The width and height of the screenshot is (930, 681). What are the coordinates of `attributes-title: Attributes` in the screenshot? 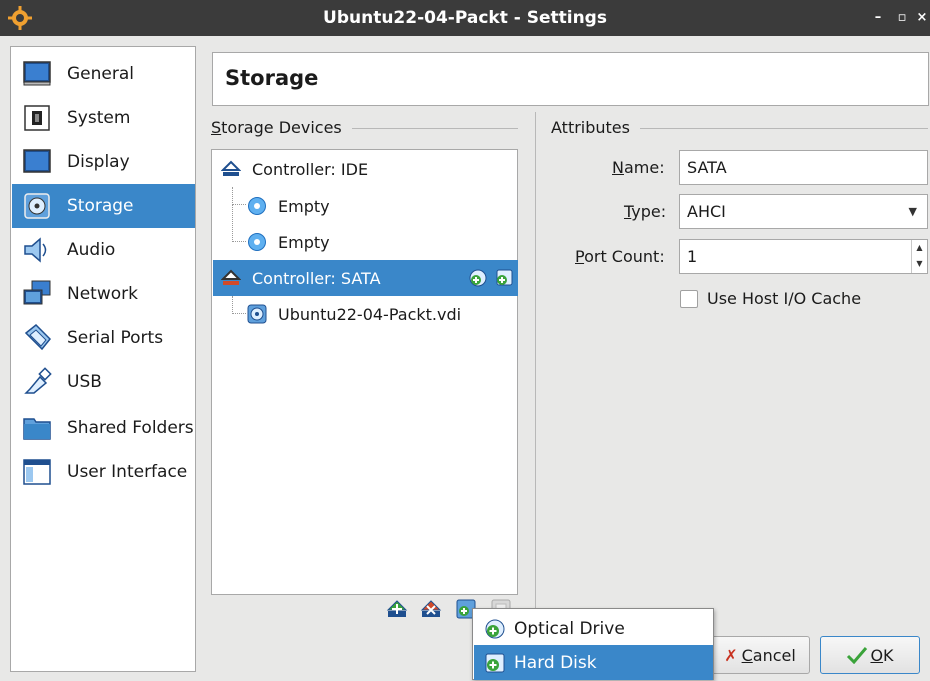 It's located at (595, 127).